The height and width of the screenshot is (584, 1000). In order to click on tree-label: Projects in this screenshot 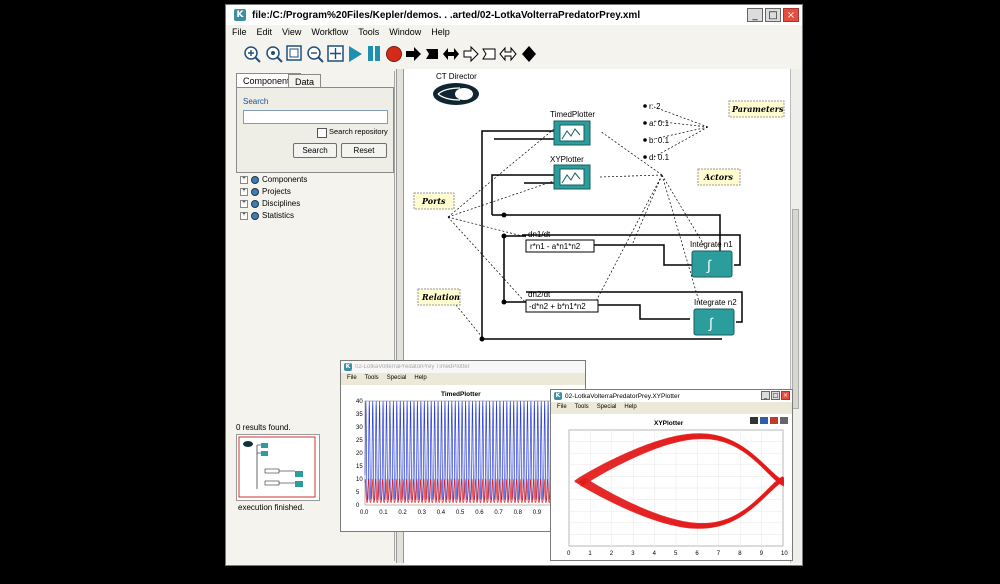, I will do `click(276, 191)`.